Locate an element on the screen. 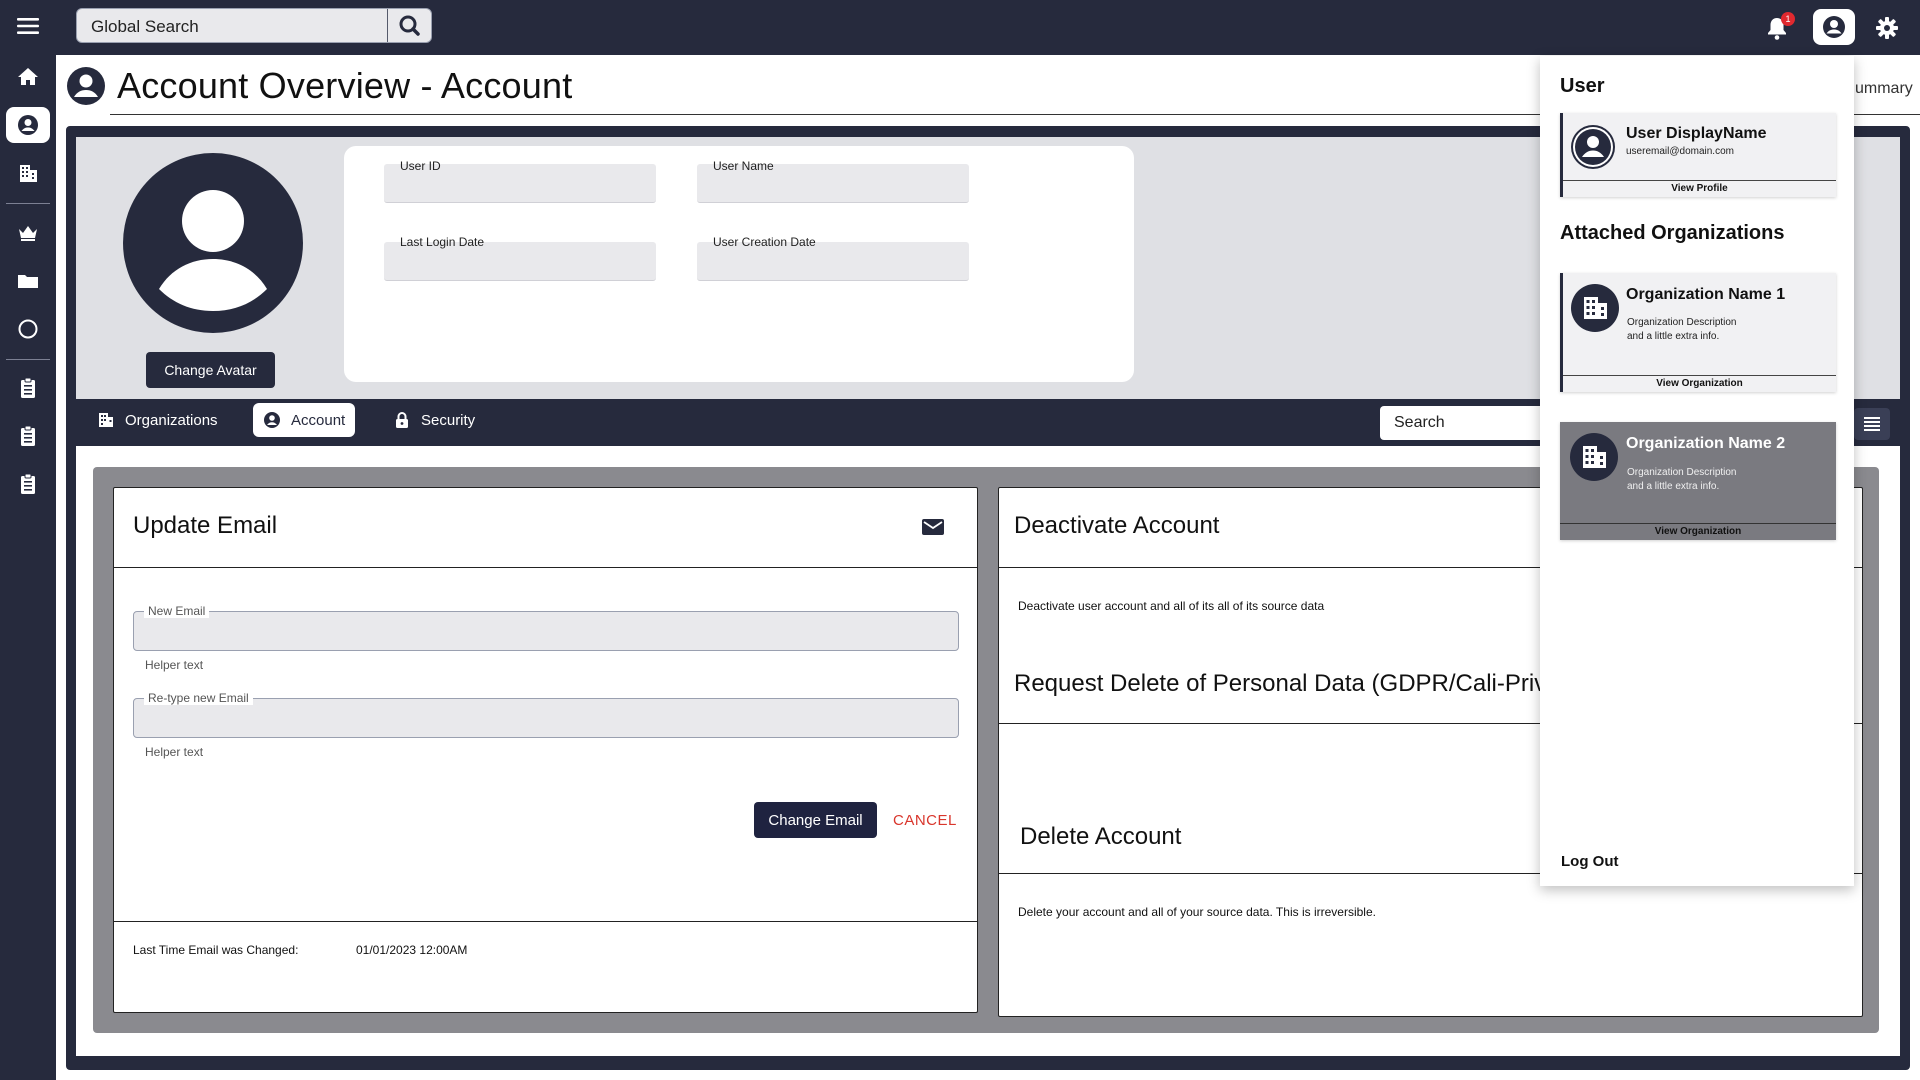 The image size is (1920, 1080). last-login-label: Last Login Date is located at coordinates (442, 242).